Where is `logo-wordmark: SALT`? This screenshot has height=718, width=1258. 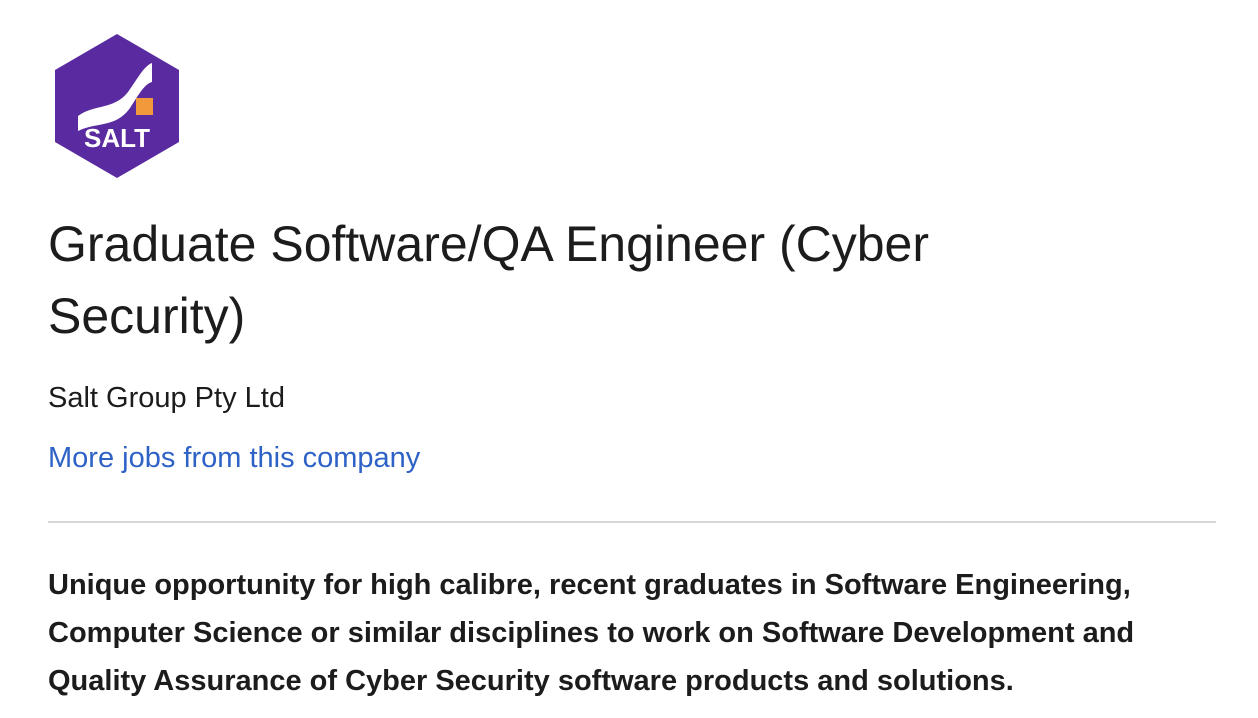
logo-wordmark: SALT is located at coordinates (117, 138).